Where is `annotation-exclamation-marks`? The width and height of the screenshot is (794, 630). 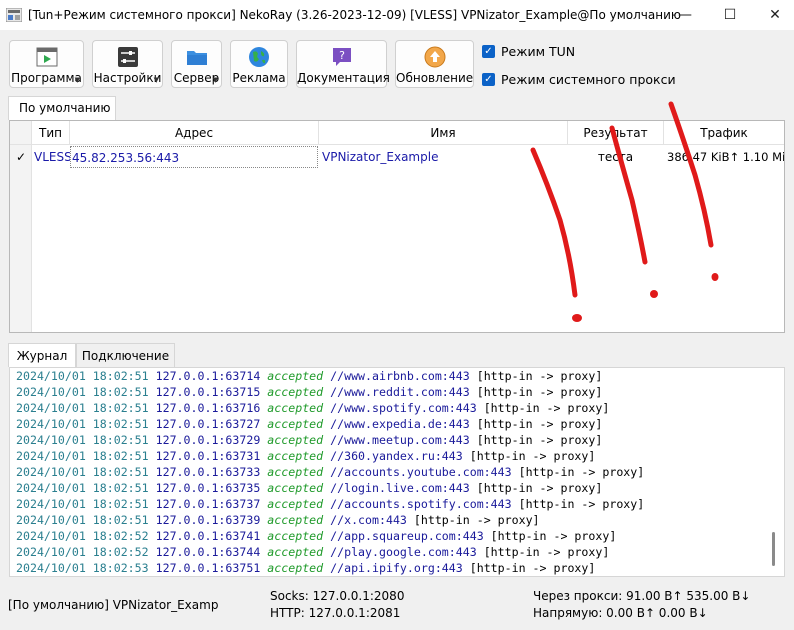 annotation-exclamation-marks is located at coordinates (624, 211).